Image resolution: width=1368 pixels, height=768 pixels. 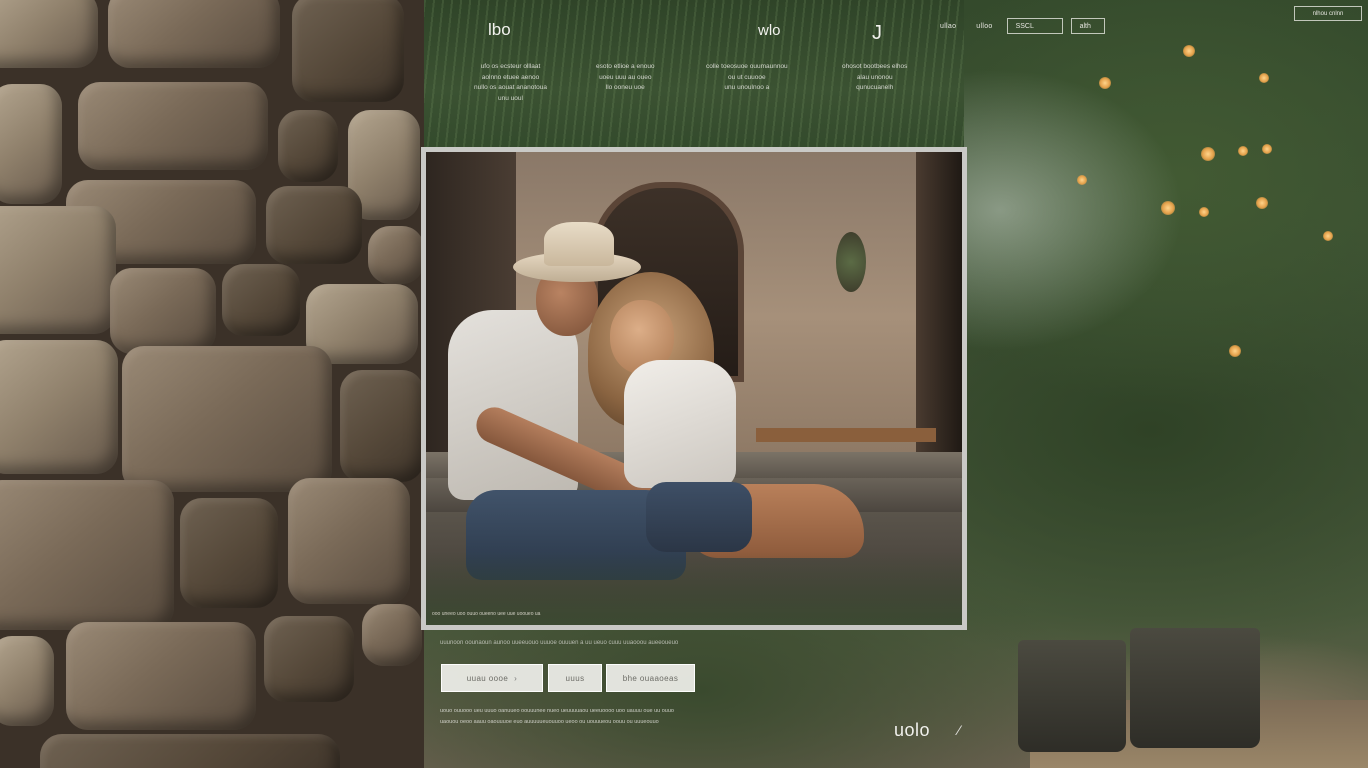 I want to click on brand-mark: J, so click(x=877, y=33).